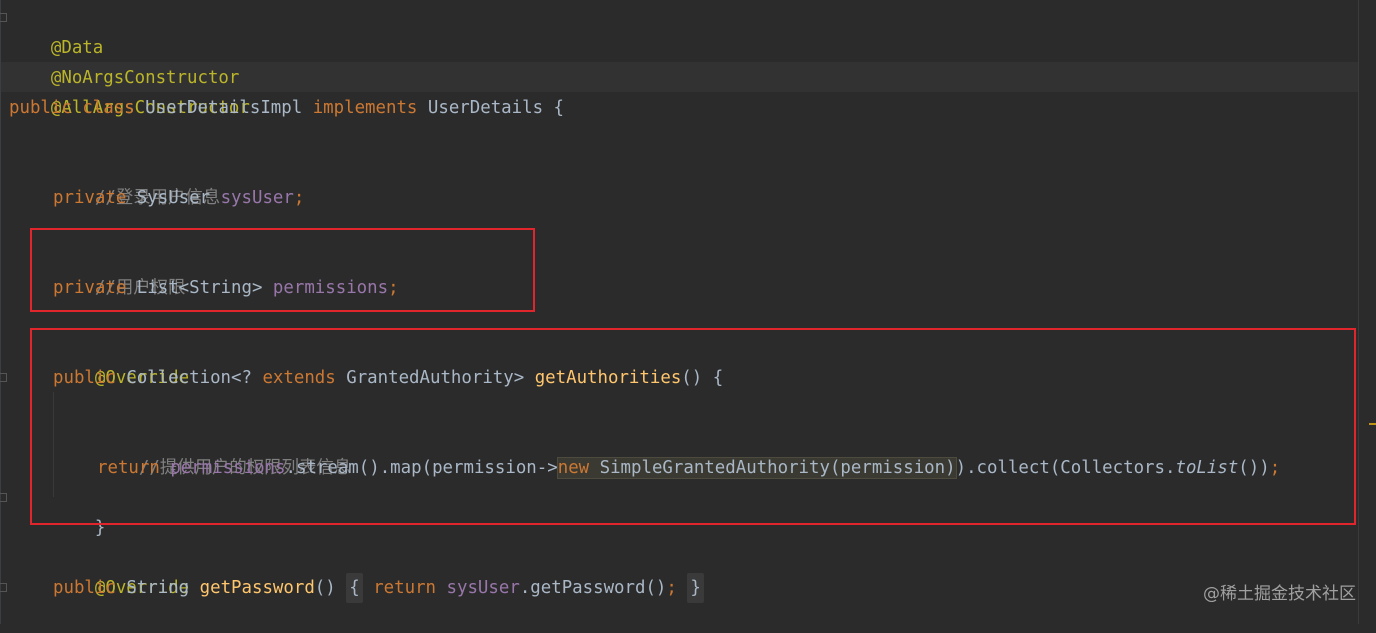 This screenshot has width=1376, height=633. What do you see at coordinates (173, 198) in the screenshot?
I see `type-name: SysUser` at bounding box center [173, 198].